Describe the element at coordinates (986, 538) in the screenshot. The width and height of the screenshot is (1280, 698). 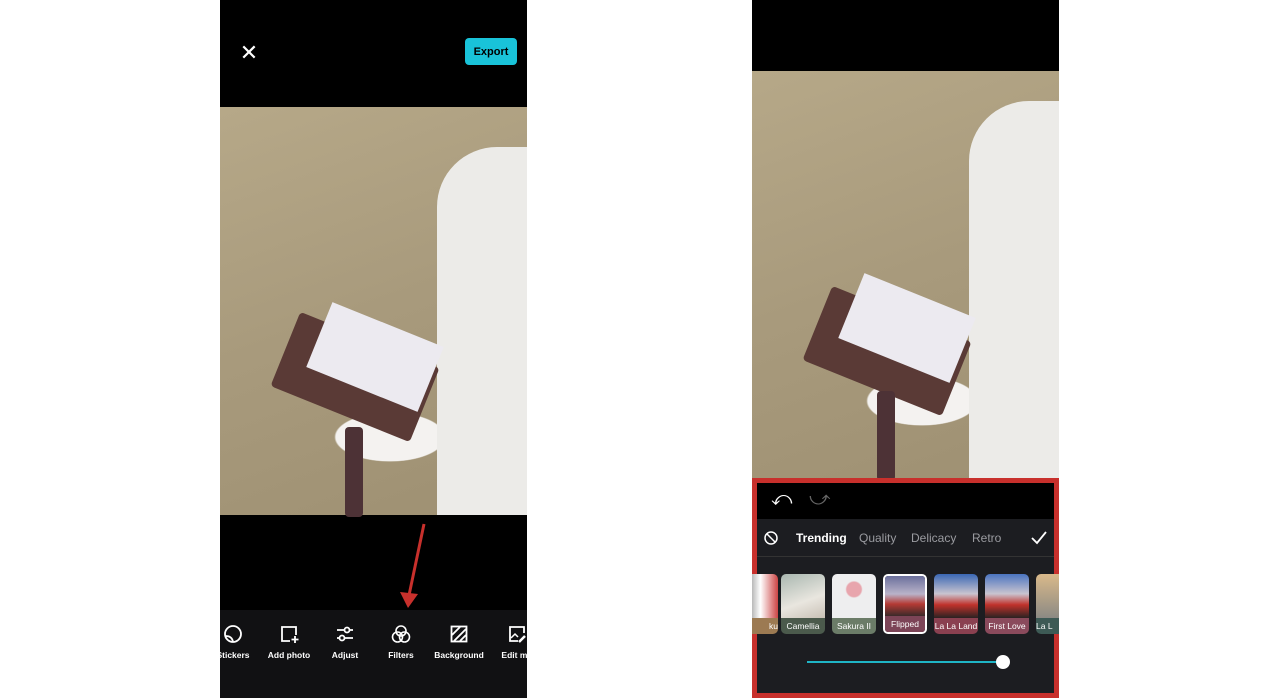
I see `tab-retro: Retro` at that location.